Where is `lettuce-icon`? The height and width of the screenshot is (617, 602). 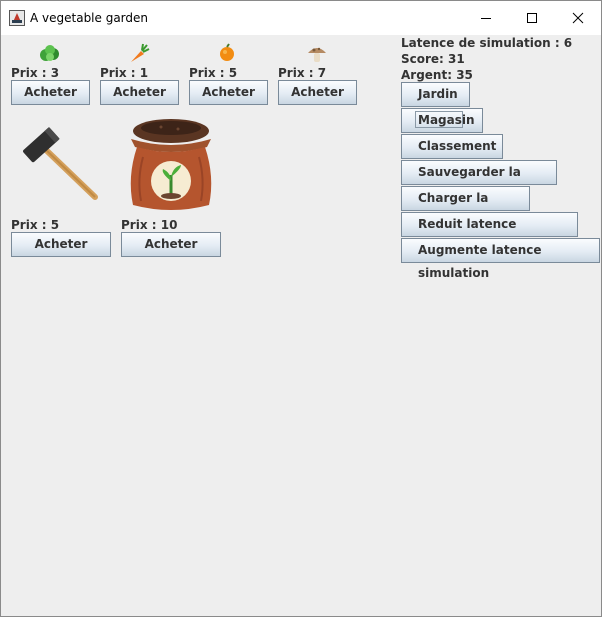 lettuce-icon is located at coordinates (49, 53).